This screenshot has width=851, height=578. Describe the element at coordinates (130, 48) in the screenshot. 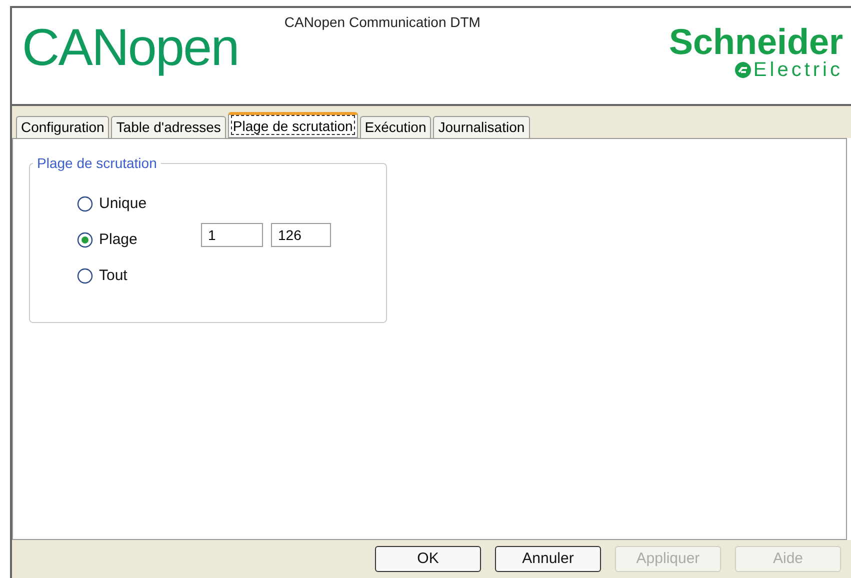

I see `canopen-logo: CANopen` at that location.